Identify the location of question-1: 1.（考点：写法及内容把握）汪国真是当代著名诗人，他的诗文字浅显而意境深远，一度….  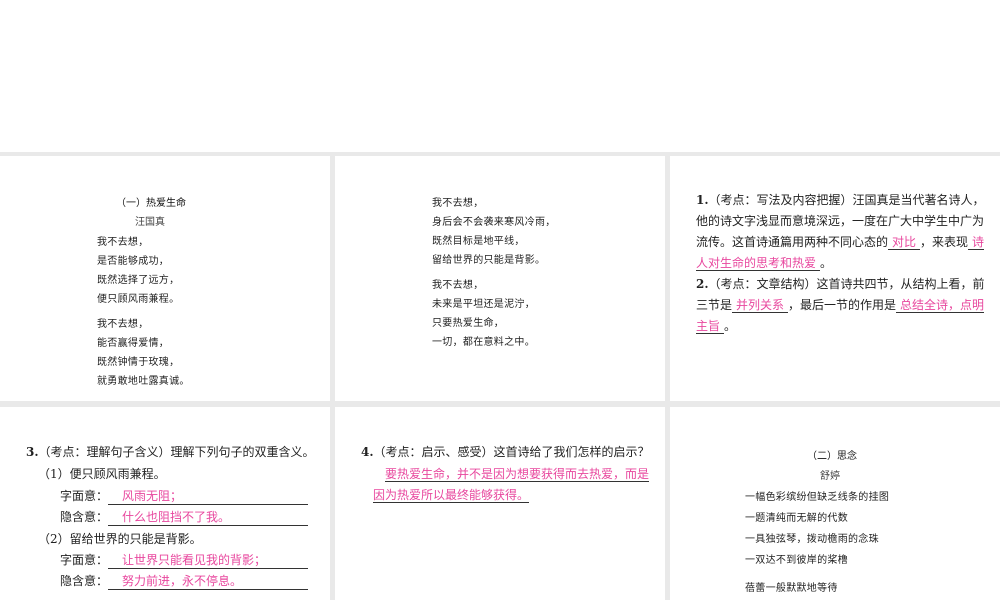
(840, 232).